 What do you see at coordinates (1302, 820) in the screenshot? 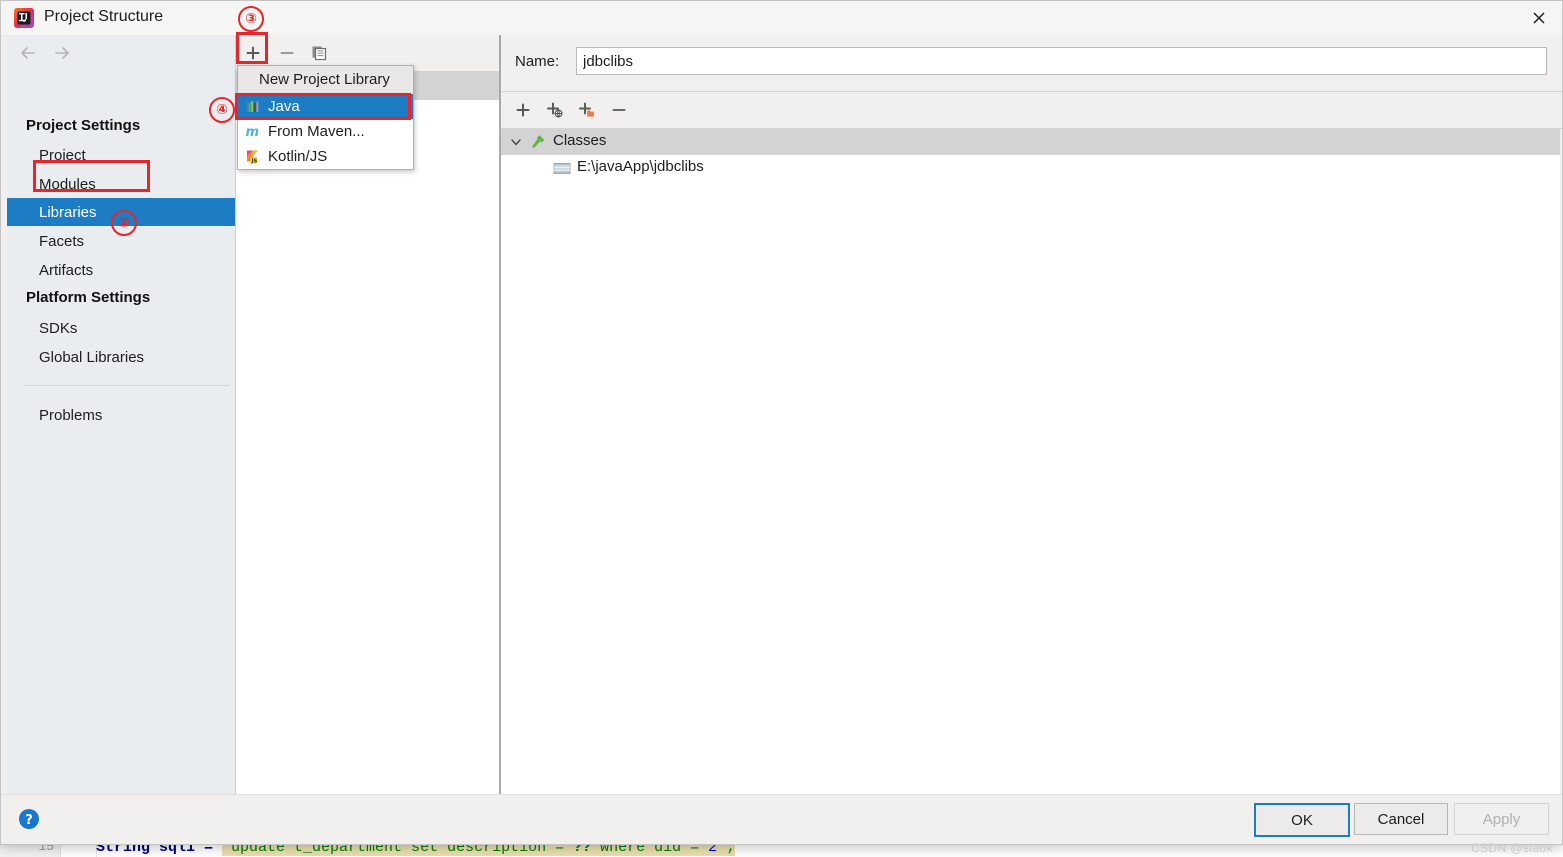
I see `ok-button: OK` at bounding box center [1302, 820].